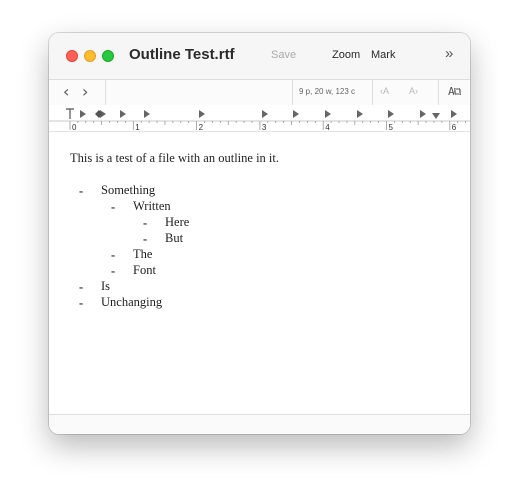 Image resolution: width=519 pixels, height=500 pixels. I want to click on hanging-indent-marker, so click(99, 114).